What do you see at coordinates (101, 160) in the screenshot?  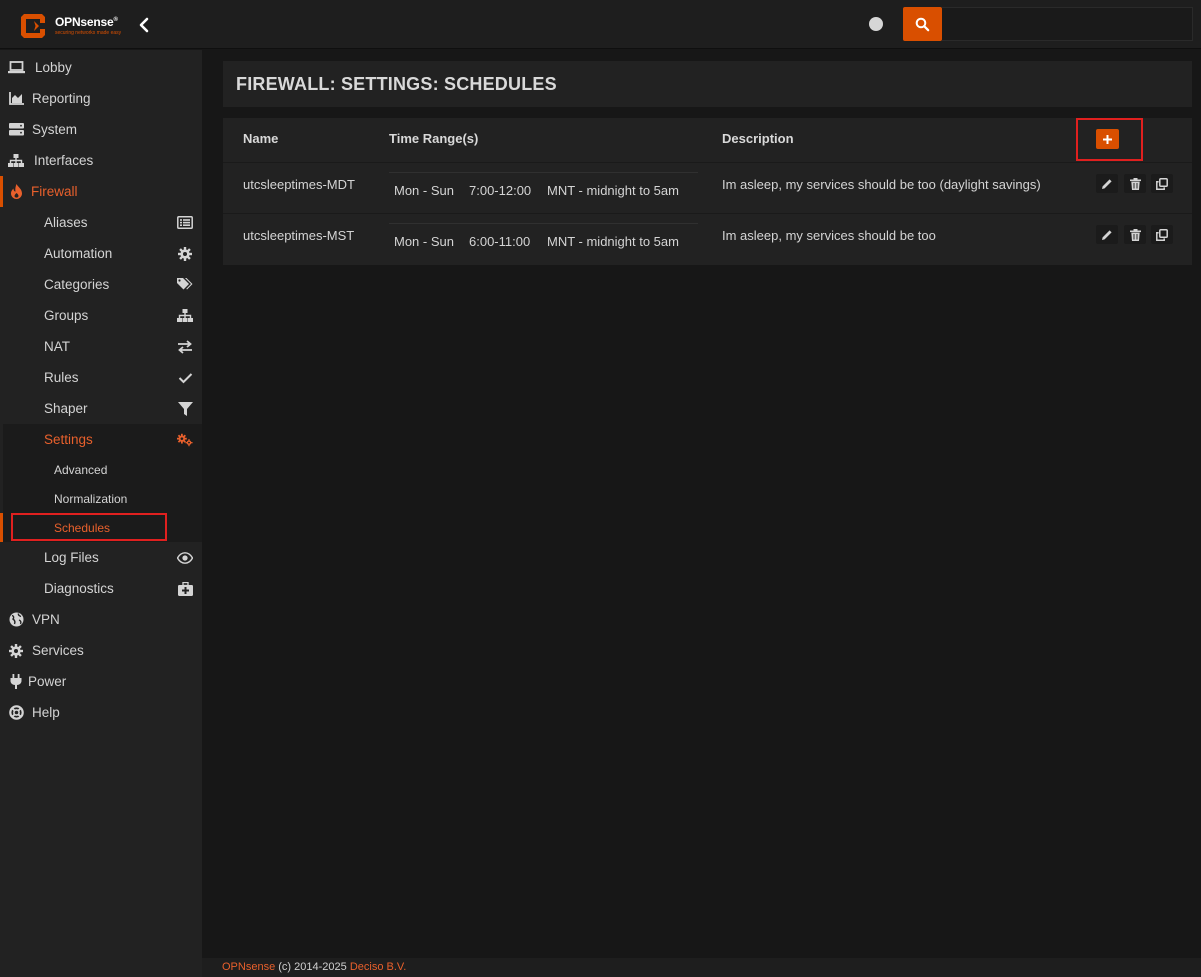 I see `sidebar-item-interfaces: Interfaces` at bounding box center [101, 160].